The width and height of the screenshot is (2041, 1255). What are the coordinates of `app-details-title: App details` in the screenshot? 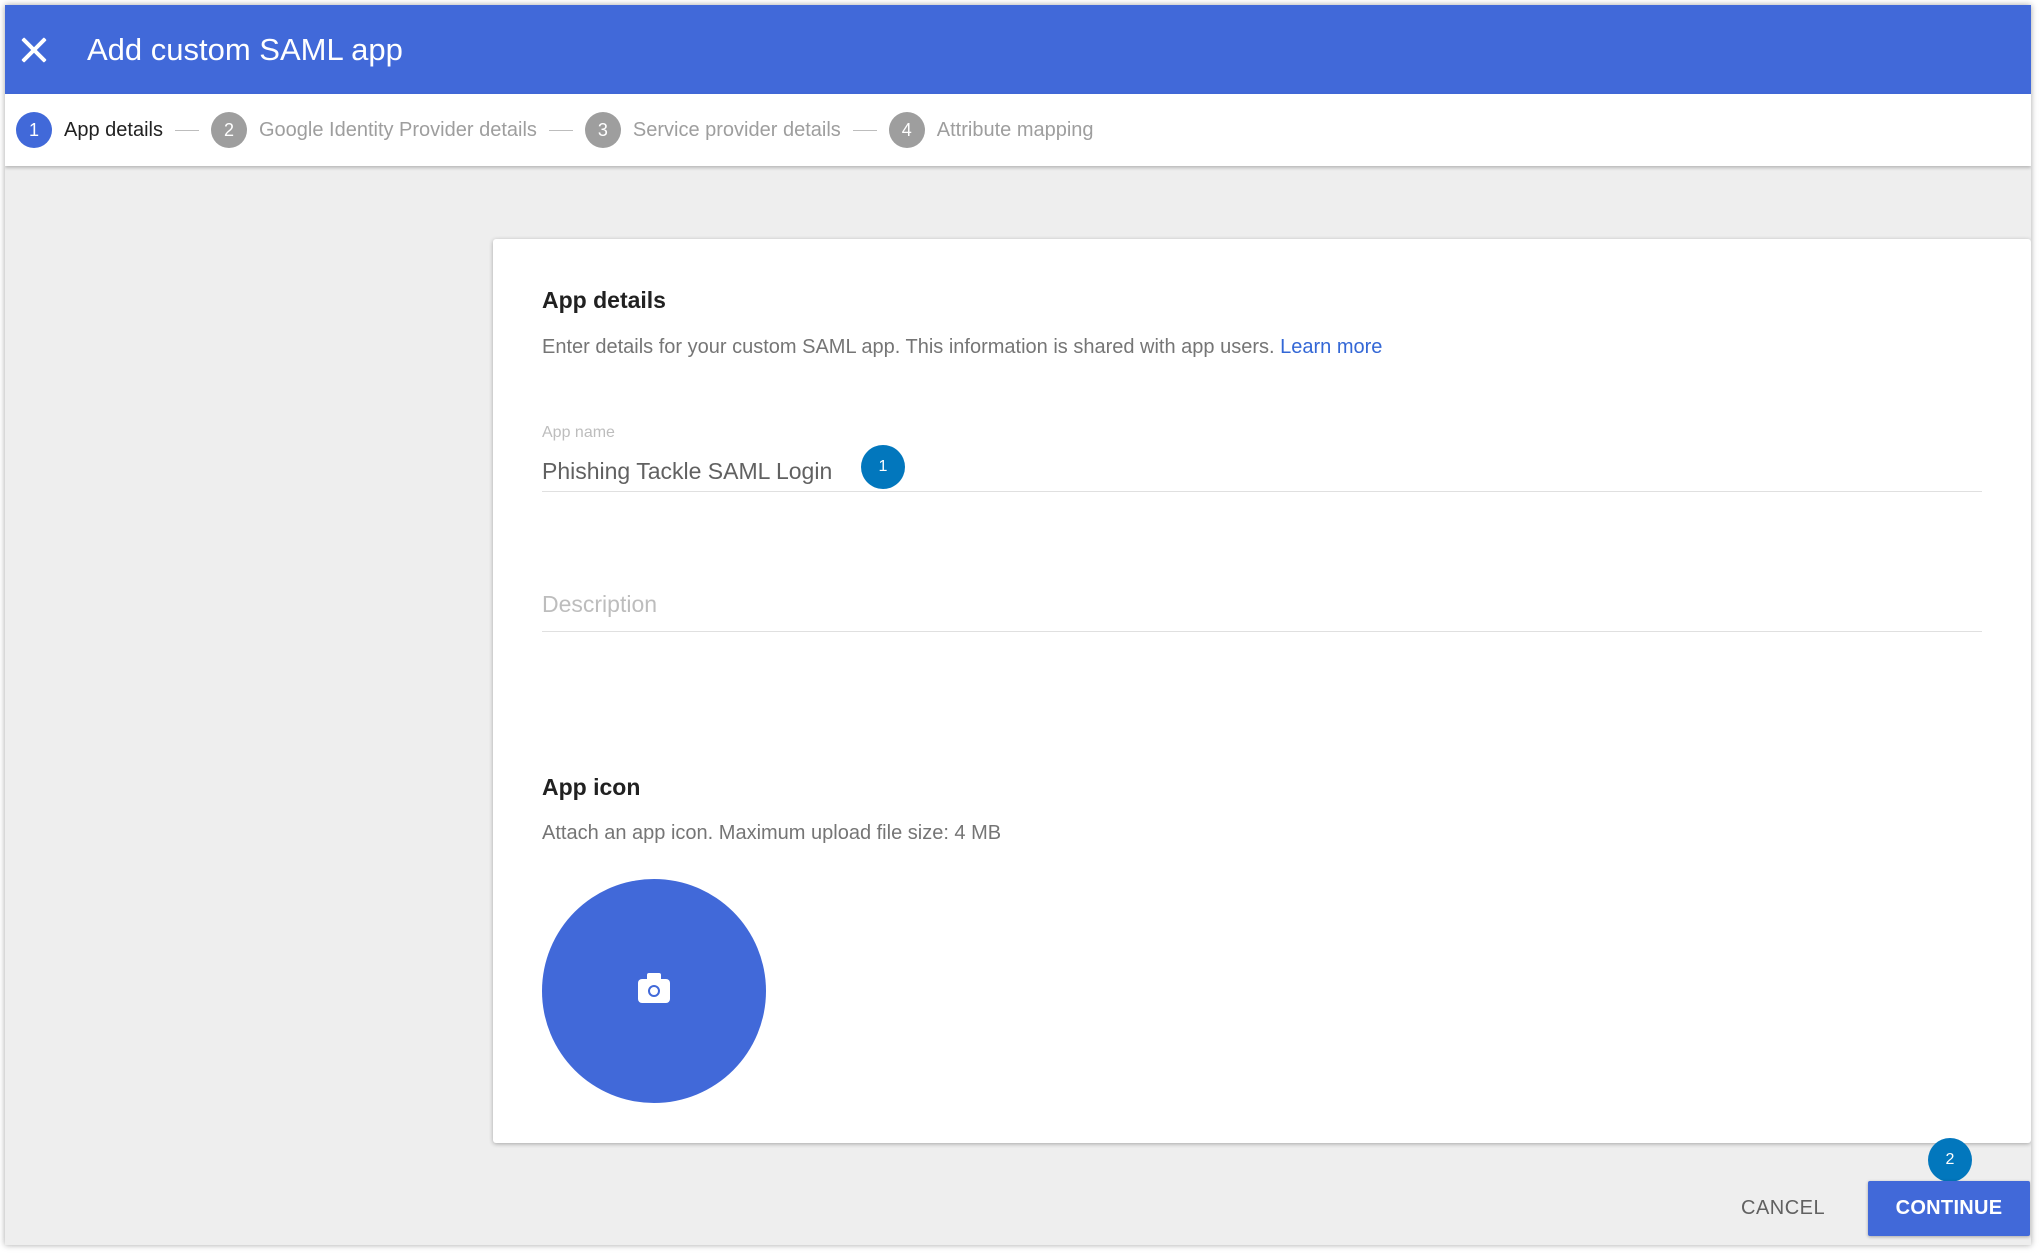 It's located at (604, 300).